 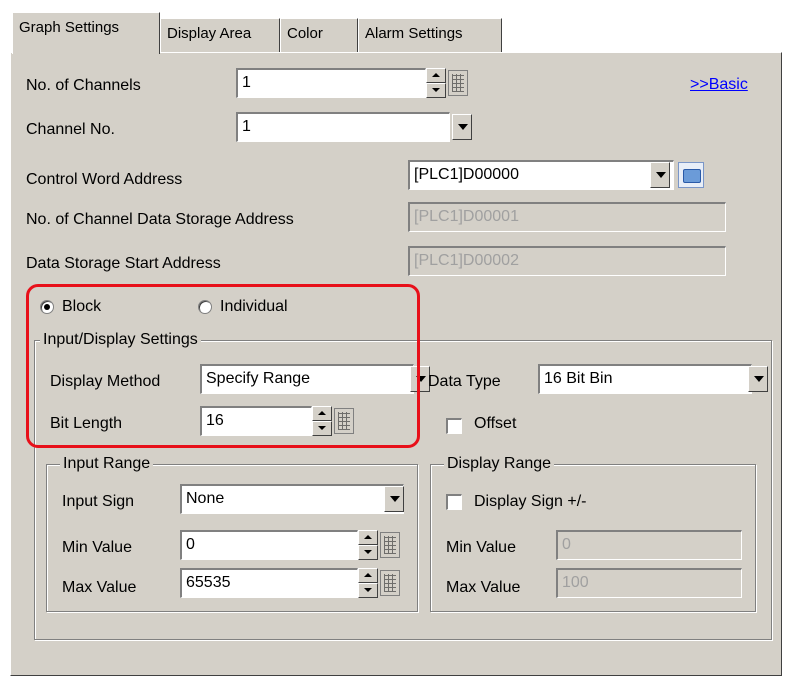 I want to click on display-range-title: Display Range, so click(x=499, y=464).